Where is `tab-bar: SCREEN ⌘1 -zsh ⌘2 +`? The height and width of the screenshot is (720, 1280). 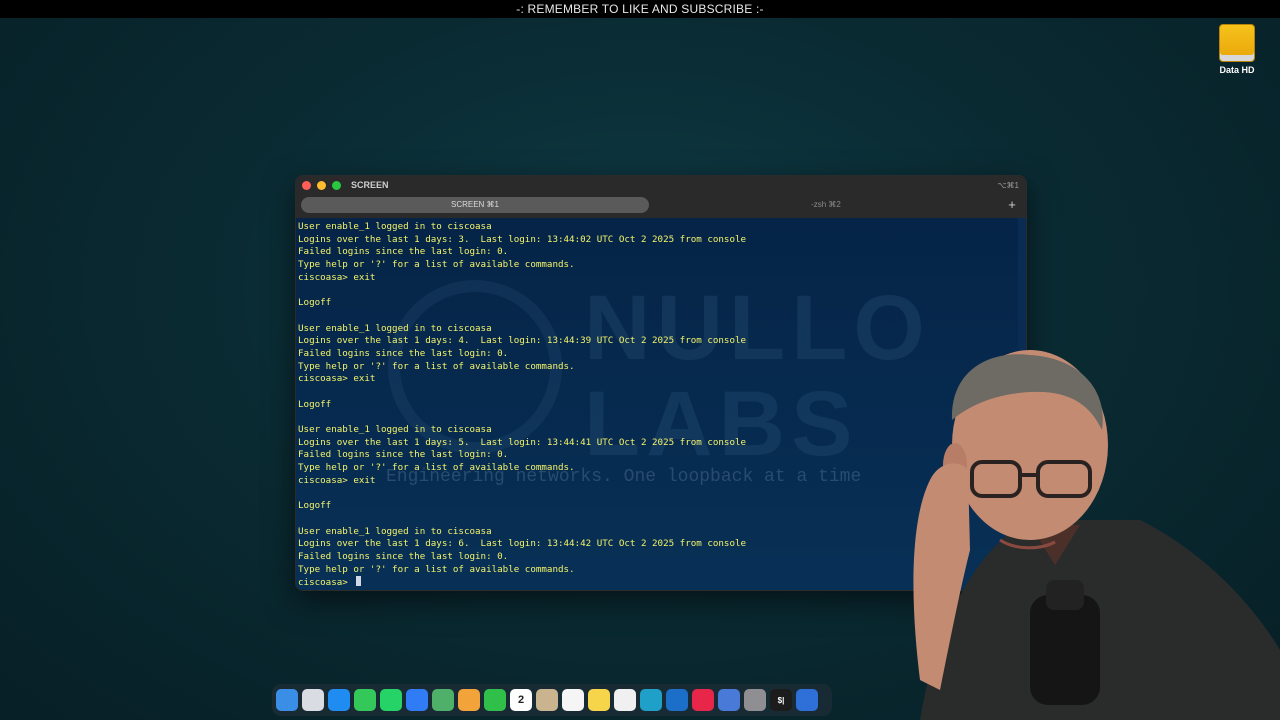 tab-bar: SCREEN ⌘1 -zsh ⌘2 + is located at coordinates (661, 206).